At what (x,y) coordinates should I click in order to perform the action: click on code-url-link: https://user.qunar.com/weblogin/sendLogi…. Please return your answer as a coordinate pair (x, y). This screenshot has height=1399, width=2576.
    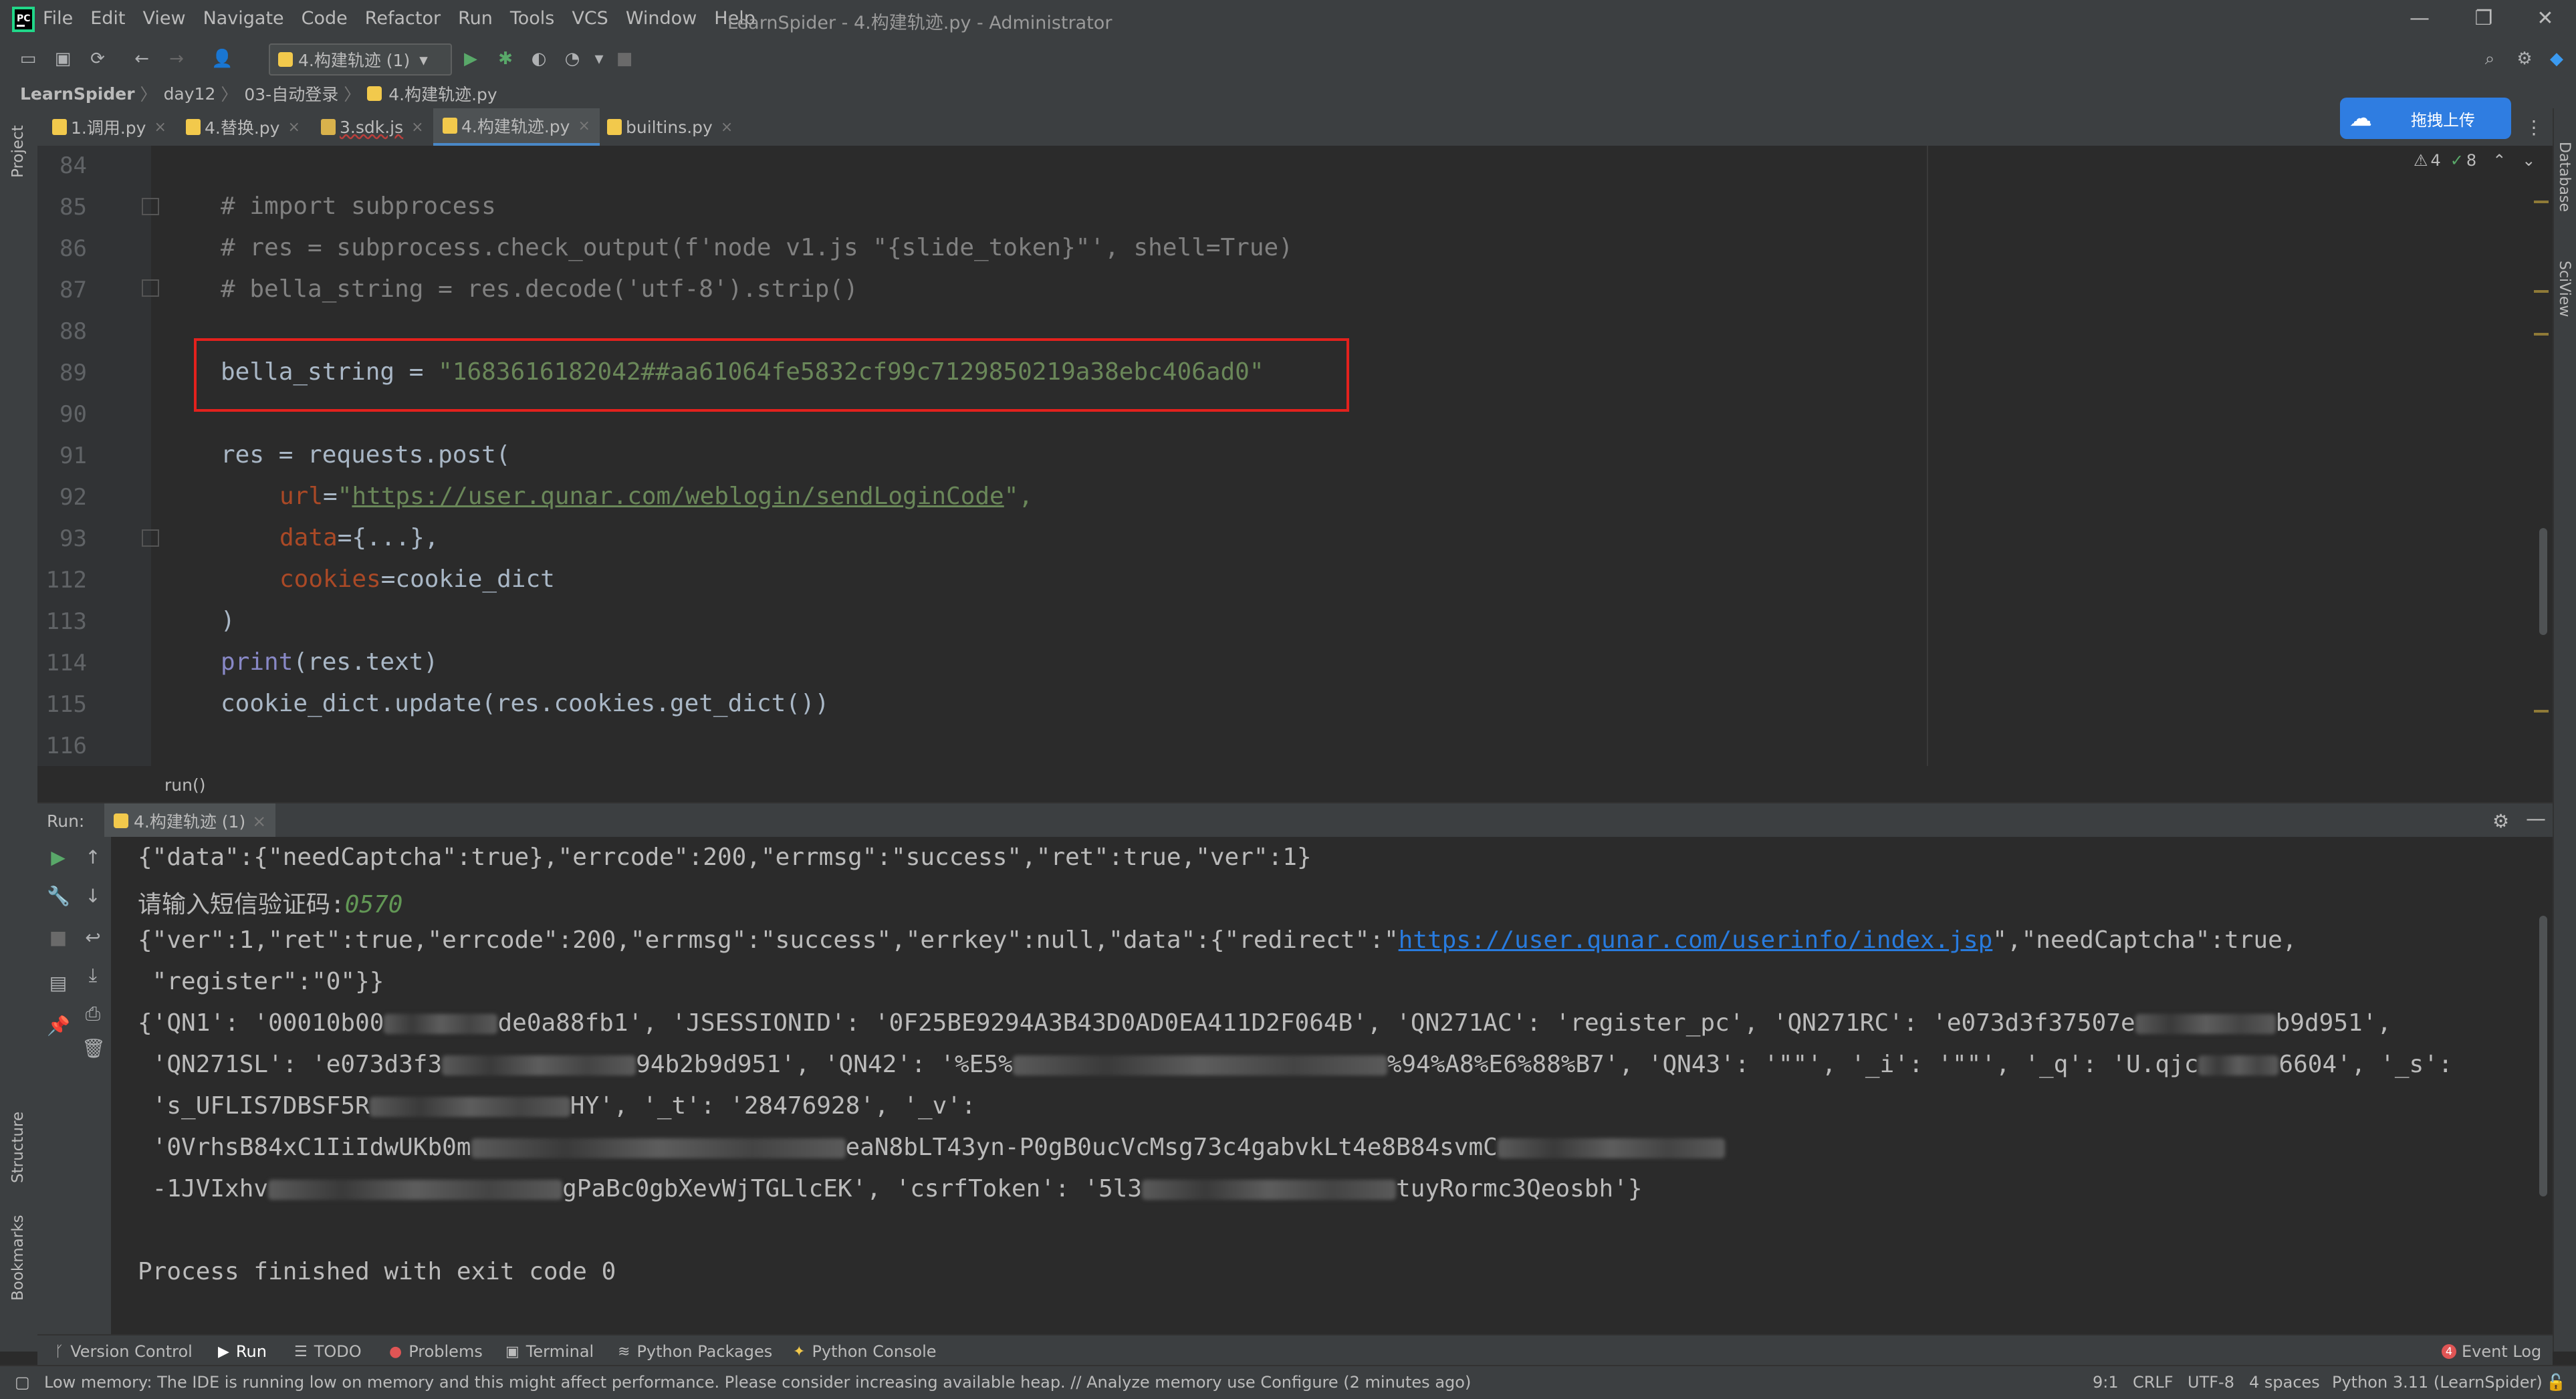
    Looking at the image, I should click on (678, 496).